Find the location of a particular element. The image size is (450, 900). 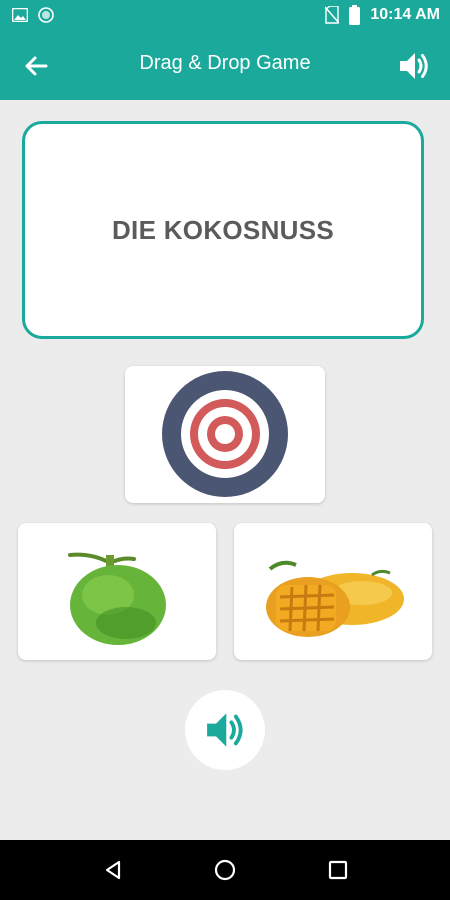

back-triangle-icon is located at coordinates (113, 870).